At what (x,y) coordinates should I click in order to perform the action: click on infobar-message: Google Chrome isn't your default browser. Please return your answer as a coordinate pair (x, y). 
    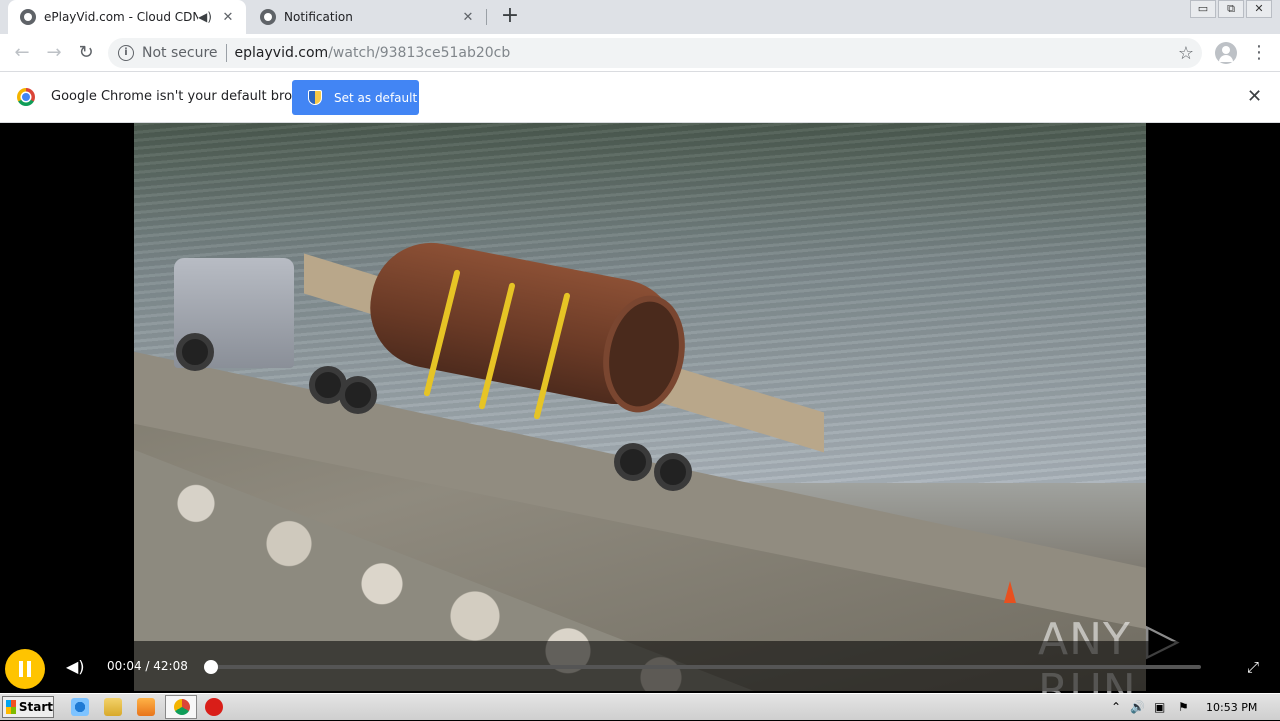
    Looking at the image, I should click on (187, 96).